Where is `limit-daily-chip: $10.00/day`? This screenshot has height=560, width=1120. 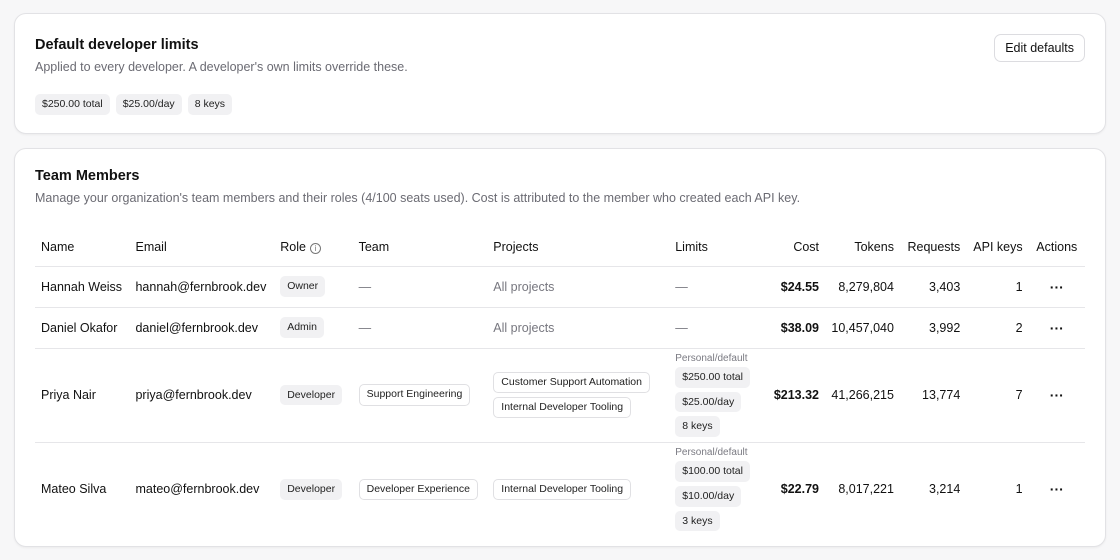 limit-daily-chip: $10.00/day is located at coordinates (708, 496).